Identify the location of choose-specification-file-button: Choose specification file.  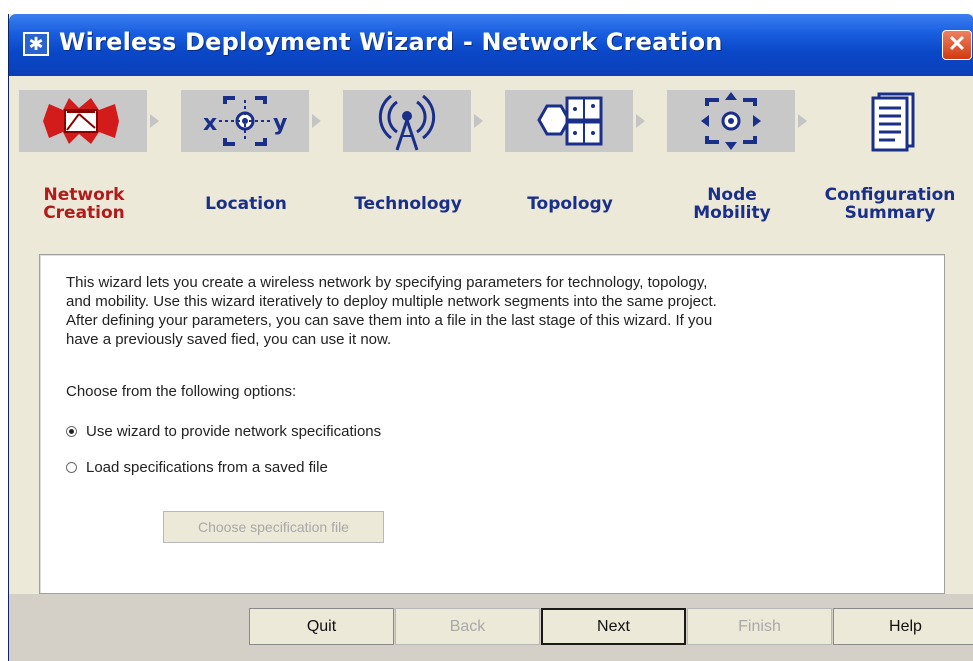
(273, 527).